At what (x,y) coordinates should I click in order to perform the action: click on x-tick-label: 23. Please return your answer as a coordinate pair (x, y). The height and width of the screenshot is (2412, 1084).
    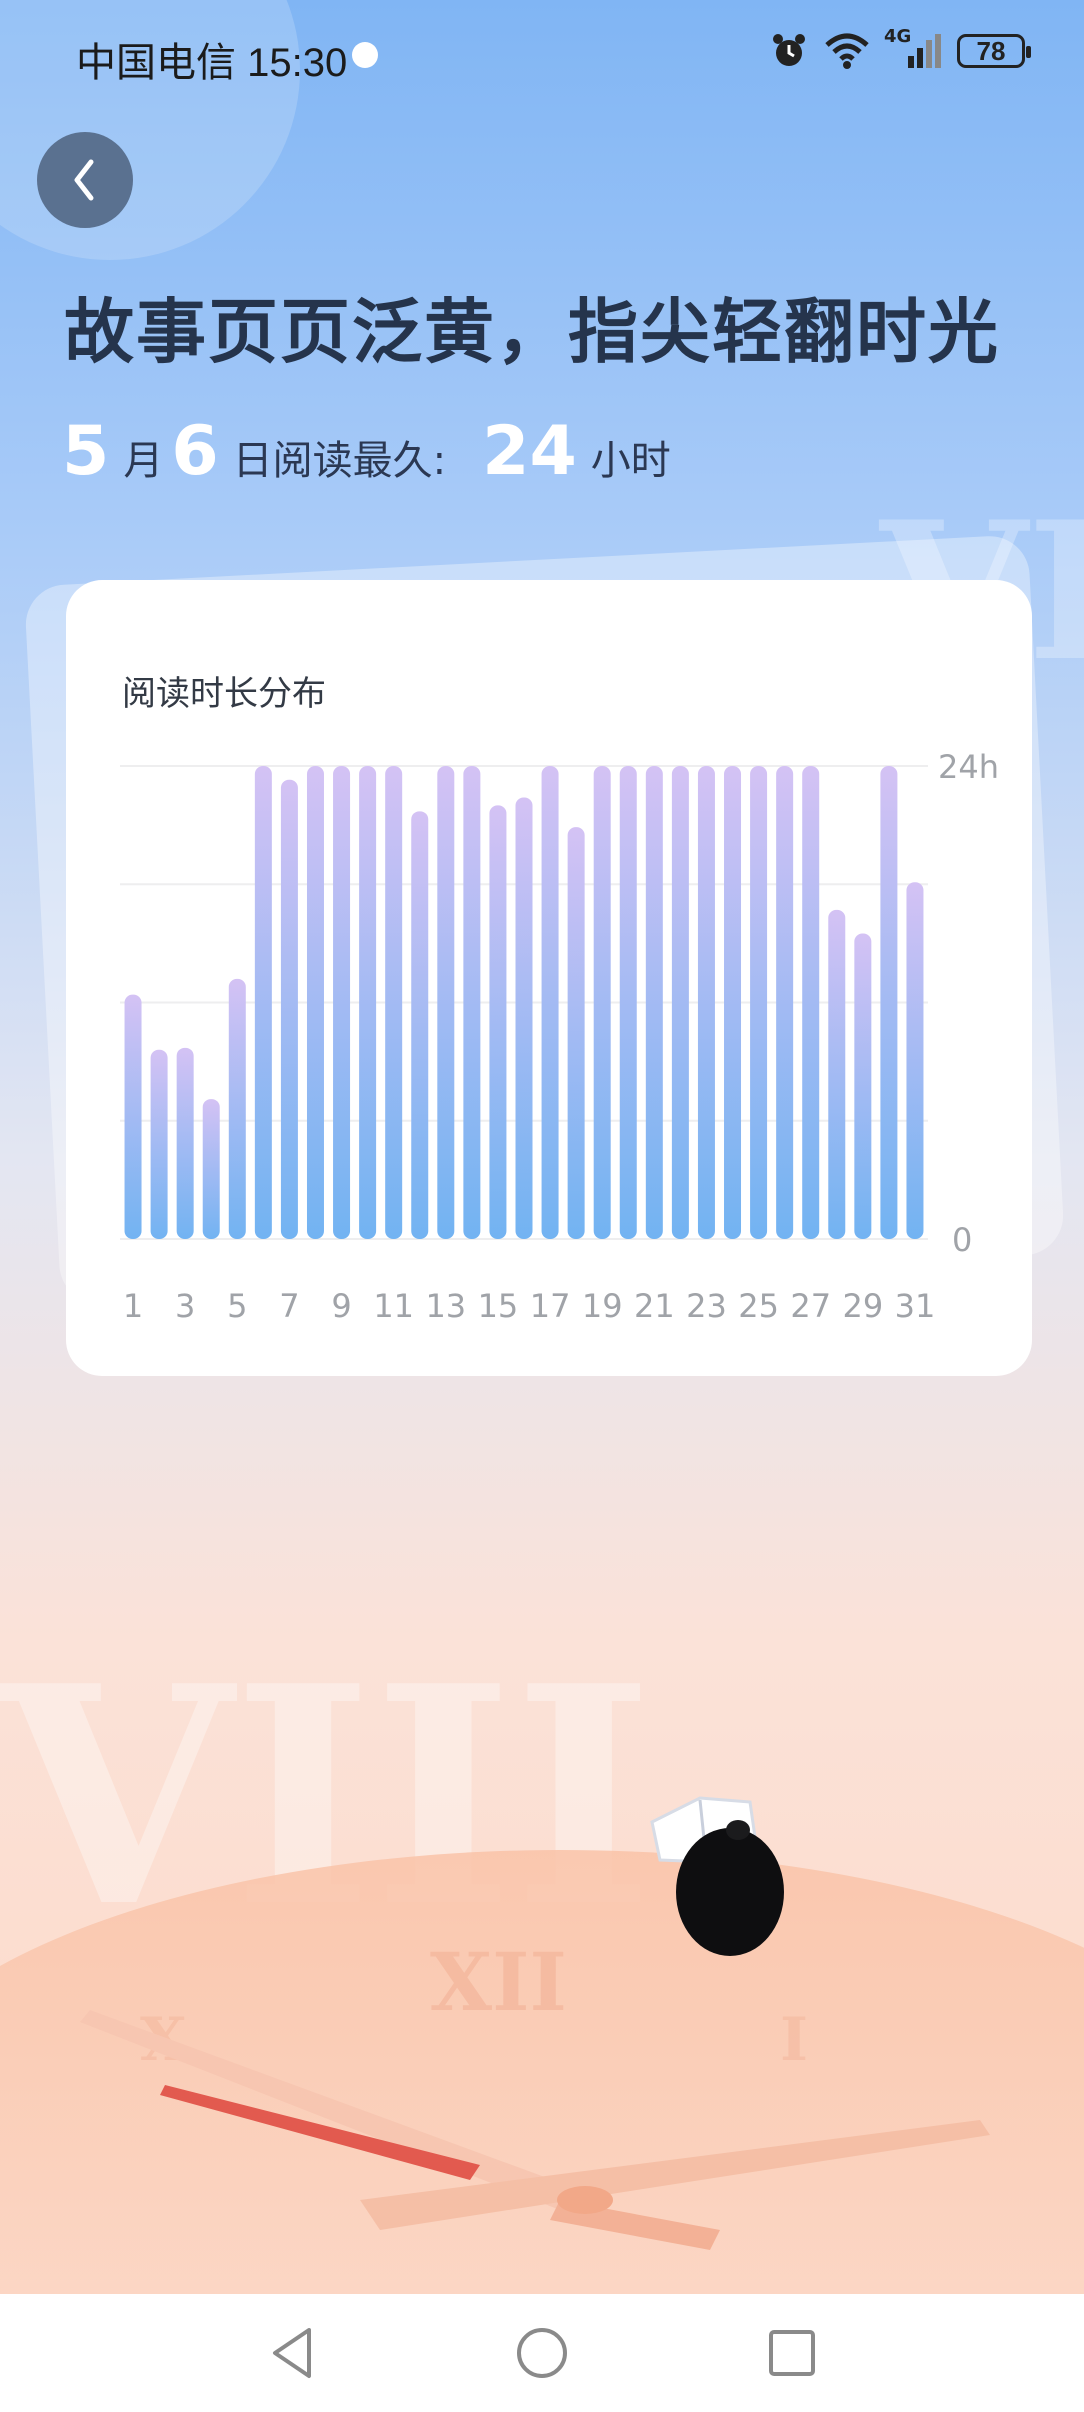
    Looking at the image, I should click on (706, 1306).